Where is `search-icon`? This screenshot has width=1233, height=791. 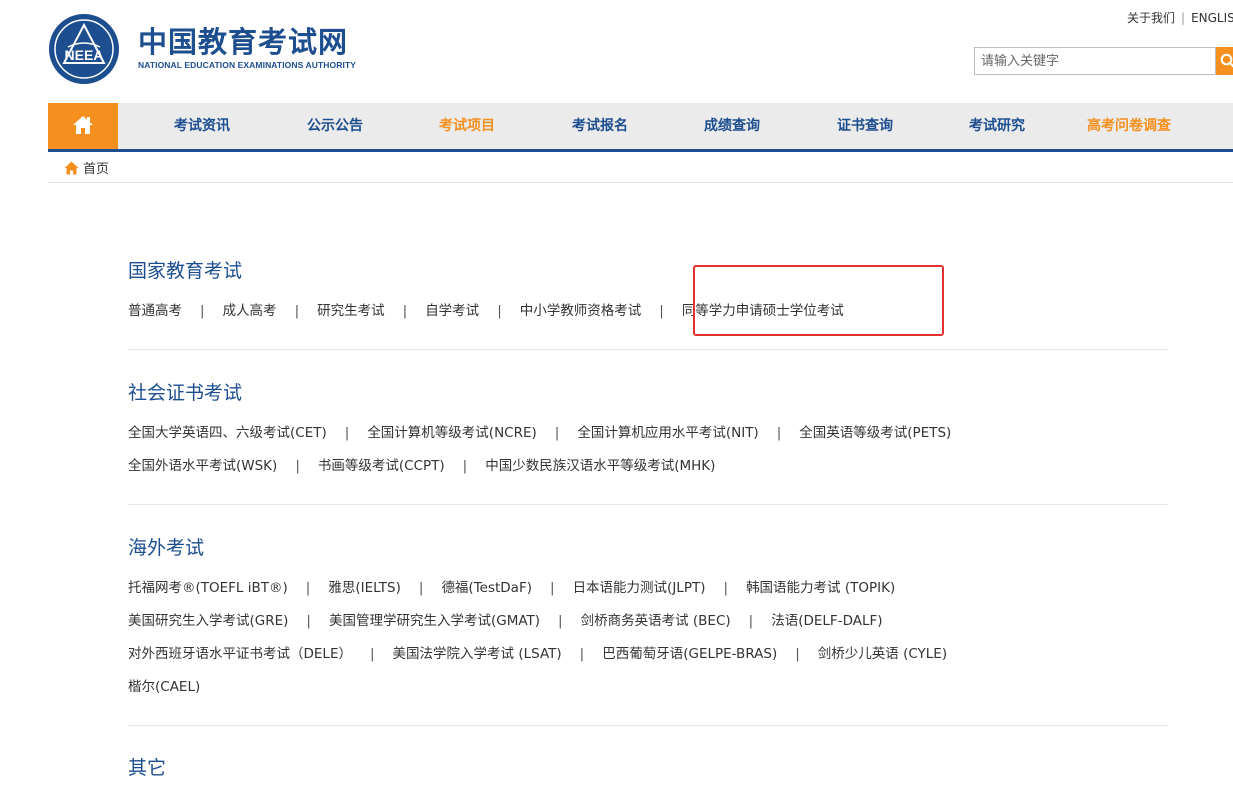
search-icon is located at coordinates (1226, 60).